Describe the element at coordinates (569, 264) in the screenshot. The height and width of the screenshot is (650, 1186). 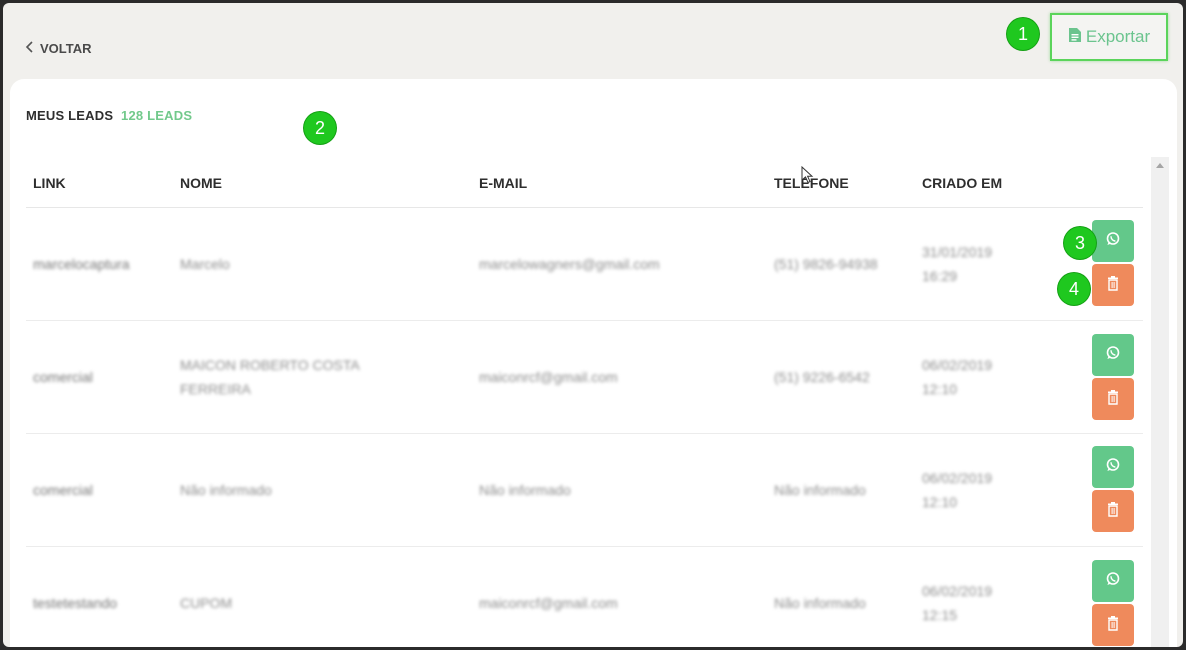
I see `cell-email: marcelowagners@gmail.com` at that location.